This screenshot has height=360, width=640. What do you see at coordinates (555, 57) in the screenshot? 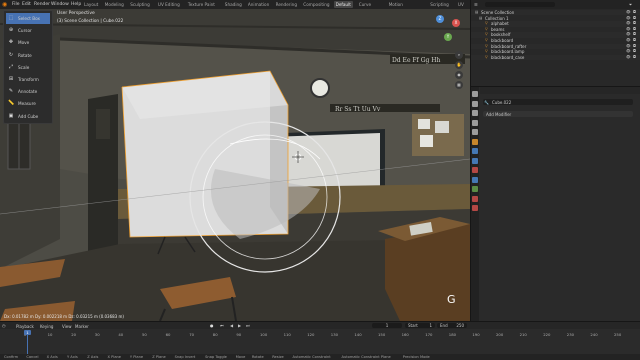
I see `outliner-row: ▽ blackboard_case 👁 ◘` at bounding box center [555, 57].